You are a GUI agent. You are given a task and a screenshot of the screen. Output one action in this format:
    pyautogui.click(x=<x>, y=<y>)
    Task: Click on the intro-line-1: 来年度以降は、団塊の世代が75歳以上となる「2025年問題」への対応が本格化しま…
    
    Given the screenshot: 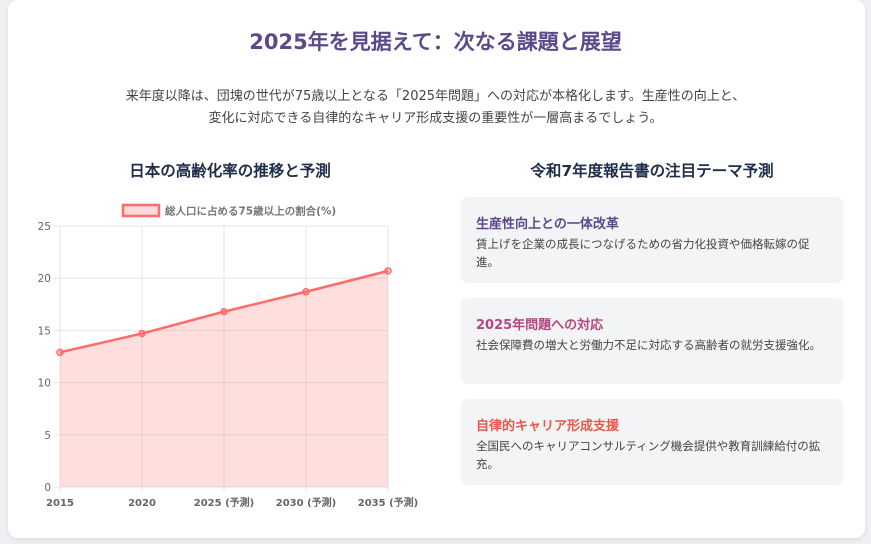 What is the action you would take?
    pyautogui.click(x=435, y=96)
    